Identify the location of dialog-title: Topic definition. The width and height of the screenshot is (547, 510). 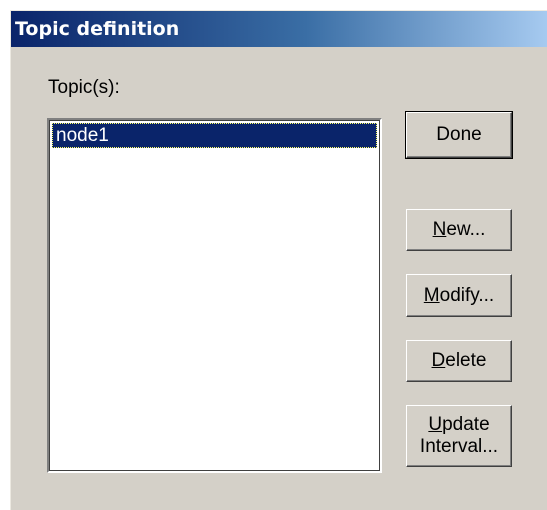
(279, 29).